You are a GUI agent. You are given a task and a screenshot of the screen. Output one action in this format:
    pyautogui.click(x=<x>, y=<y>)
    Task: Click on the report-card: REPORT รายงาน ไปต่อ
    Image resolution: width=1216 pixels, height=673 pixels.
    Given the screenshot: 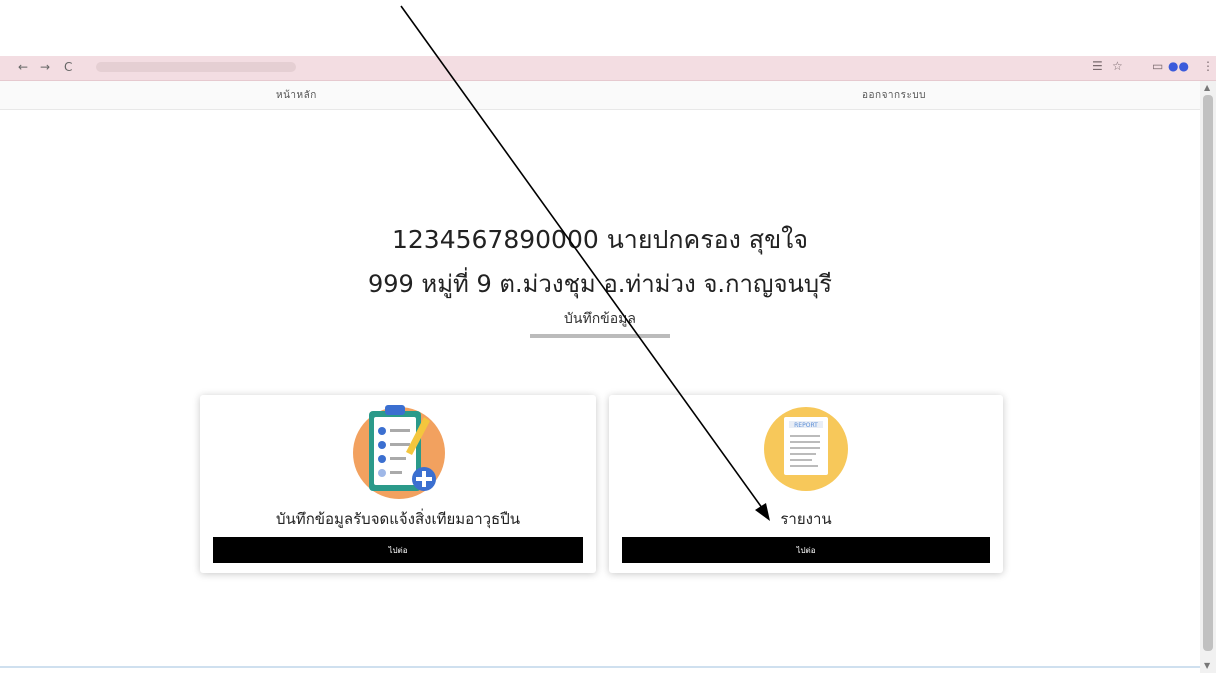 What is the action you would take?
    pyautogui.click(x=806, y=484)
    